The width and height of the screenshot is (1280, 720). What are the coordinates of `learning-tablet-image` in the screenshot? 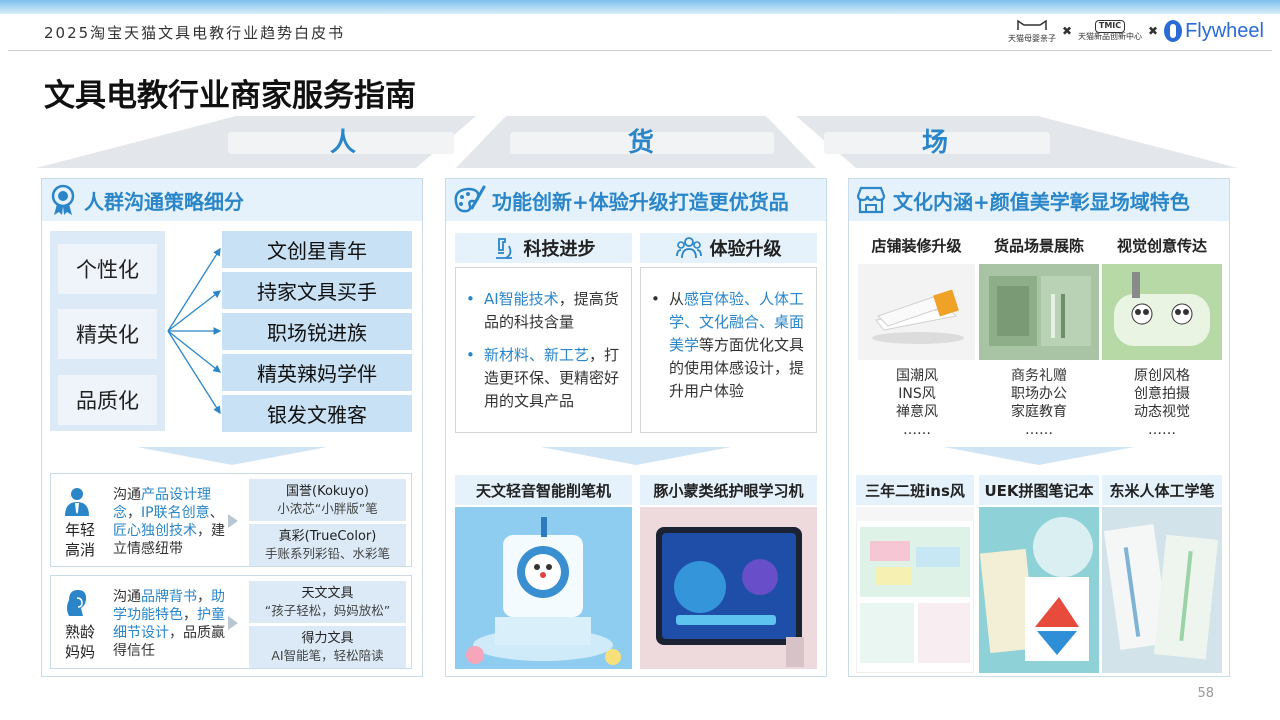 It's located at (728, 588).